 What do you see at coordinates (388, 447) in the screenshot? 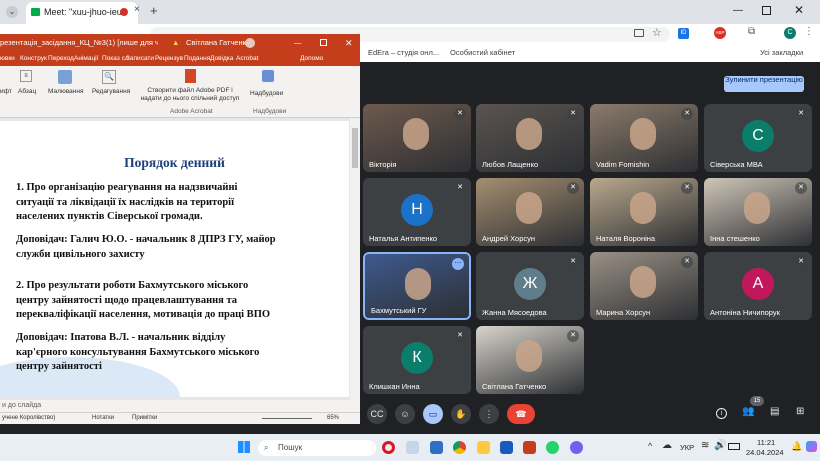
I see `opera-icon` at bounding box center [388, 447].